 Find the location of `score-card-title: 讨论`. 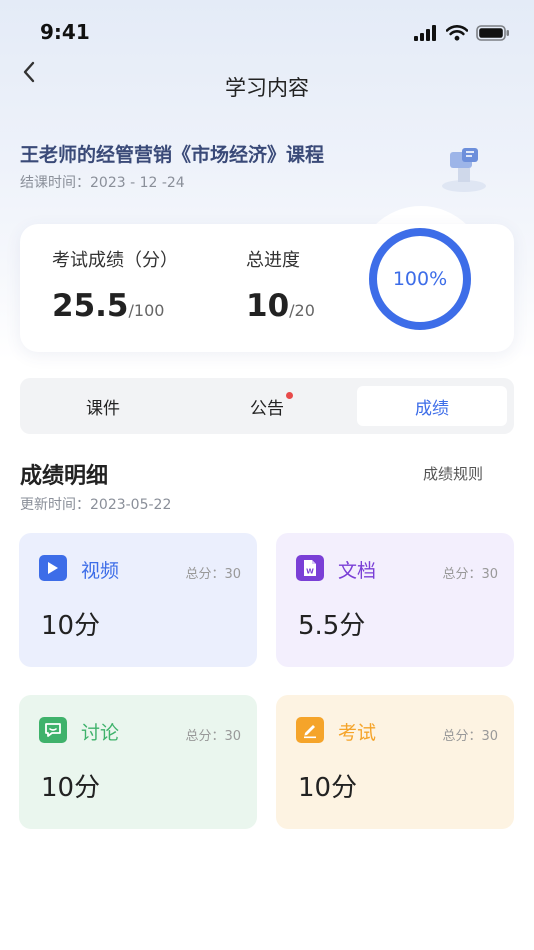

score-card-title: 讨论 is located at coordinates (100, 733).